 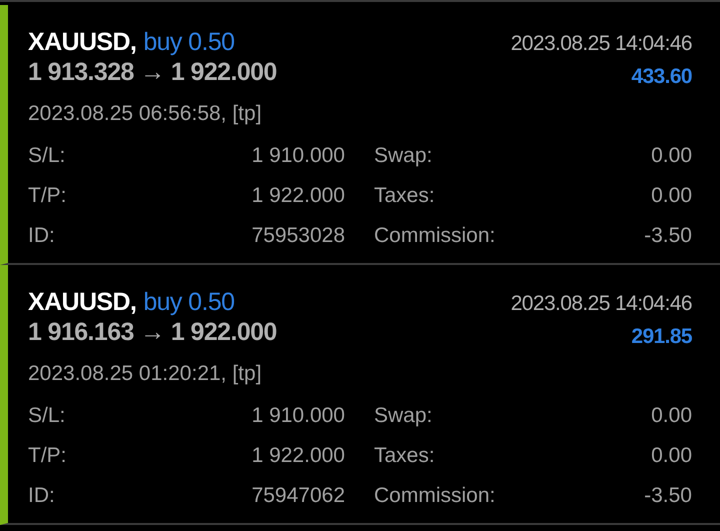 What do you see at coordinates (152, 332) in the screenshot?
I see `price-range: 1 916.163 → 1 922.000` at bounding box center [152, 332].